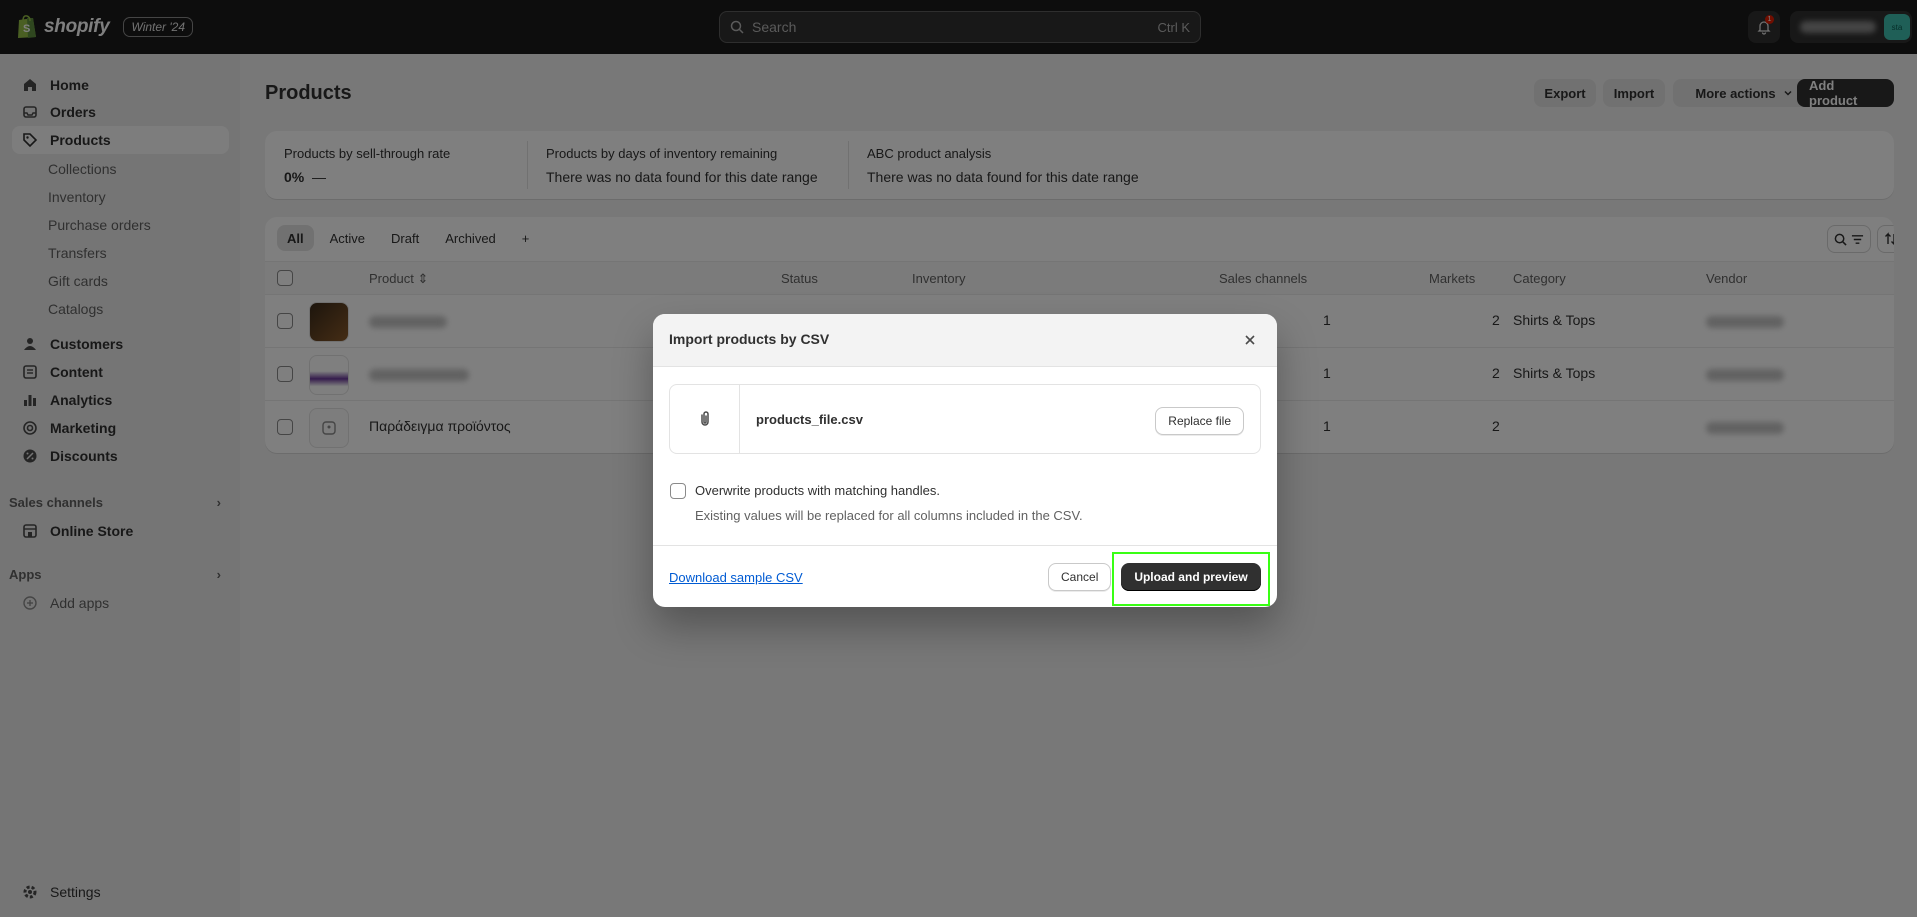 The height and width of the screenshot is (917, 1917). I want to click on paperclip-icon, so click(704, 418).